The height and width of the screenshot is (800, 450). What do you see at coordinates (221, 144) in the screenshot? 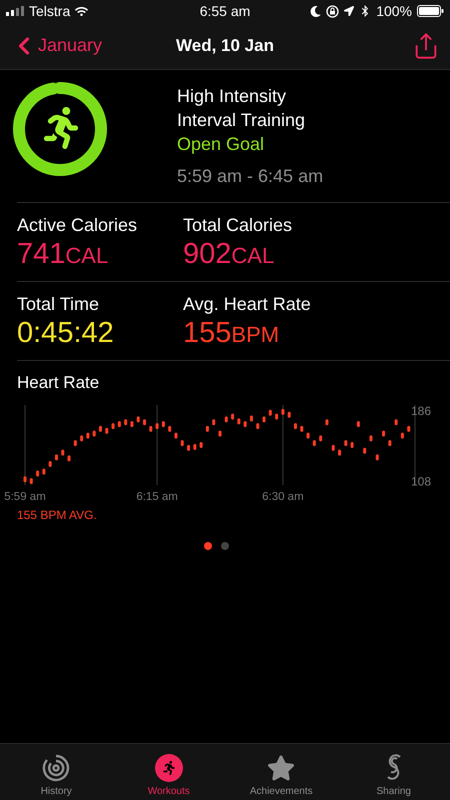
I see `goal-text: Open Goal` at bounding box center [221, 144].